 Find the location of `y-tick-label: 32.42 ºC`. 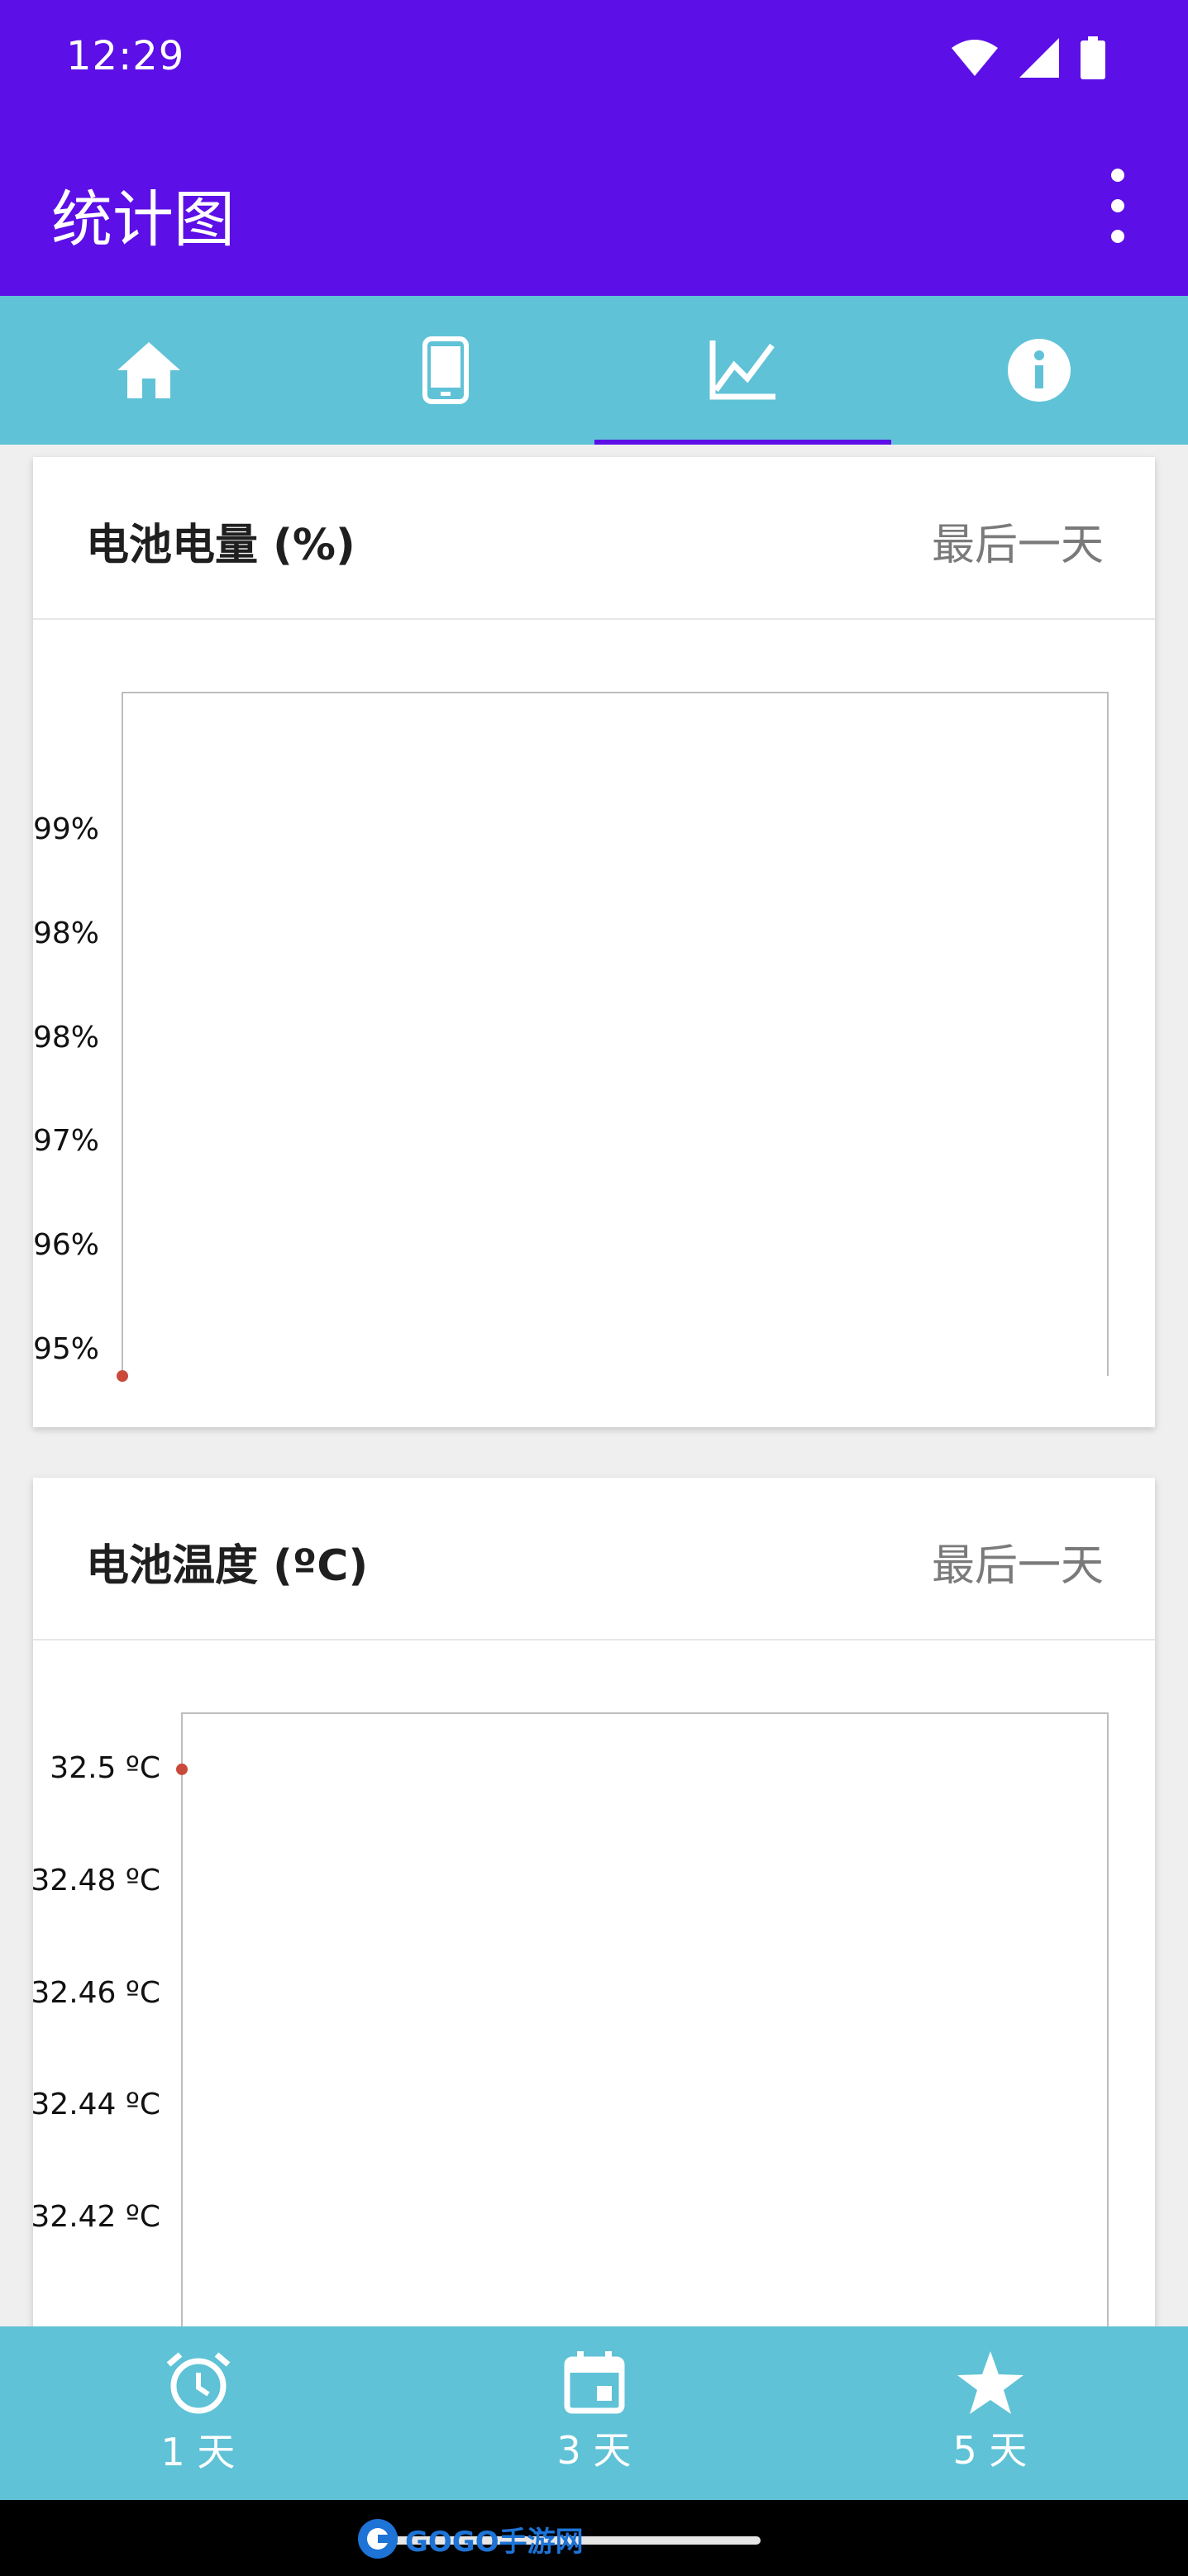

y-tick-label: 32.42 ºC is located at coordinates (95, 2218).